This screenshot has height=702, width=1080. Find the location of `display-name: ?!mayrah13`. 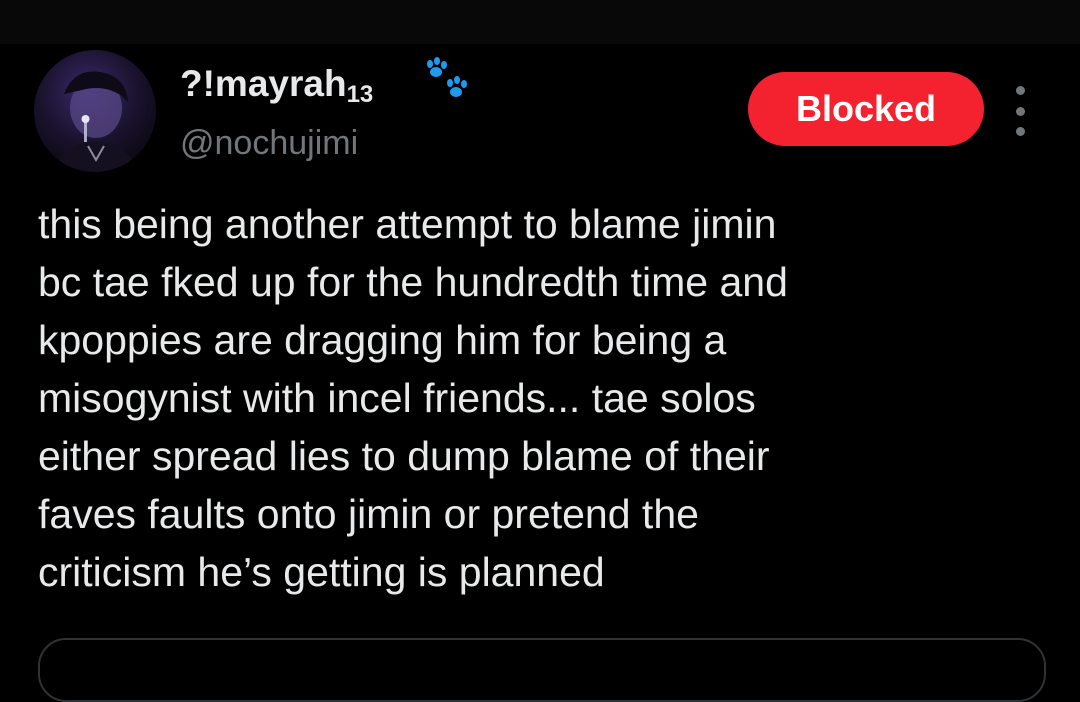

display-name: ?!mayrah13 is located at coordinates (276, 89).